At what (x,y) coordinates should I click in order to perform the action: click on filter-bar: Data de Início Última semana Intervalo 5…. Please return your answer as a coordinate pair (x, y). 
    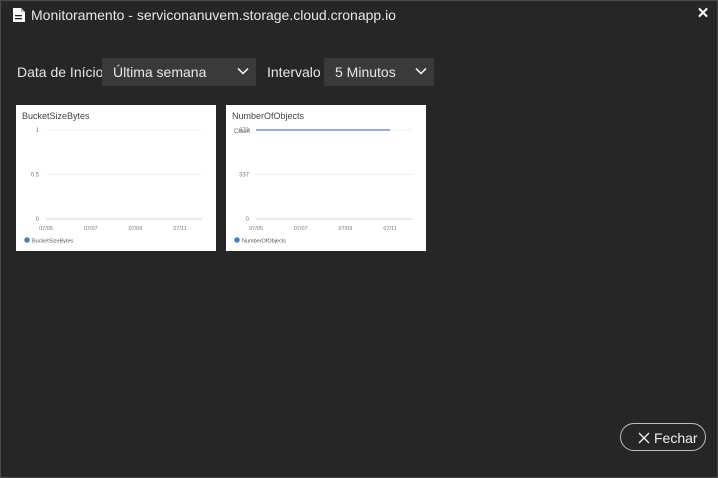
    Looking at the image, I should click on (359, 72).